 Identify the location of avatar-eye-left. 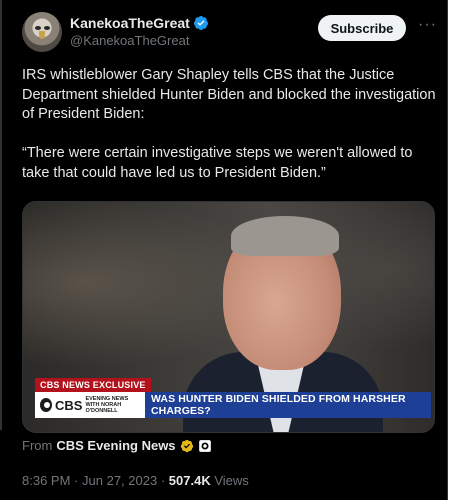
(38, 28).